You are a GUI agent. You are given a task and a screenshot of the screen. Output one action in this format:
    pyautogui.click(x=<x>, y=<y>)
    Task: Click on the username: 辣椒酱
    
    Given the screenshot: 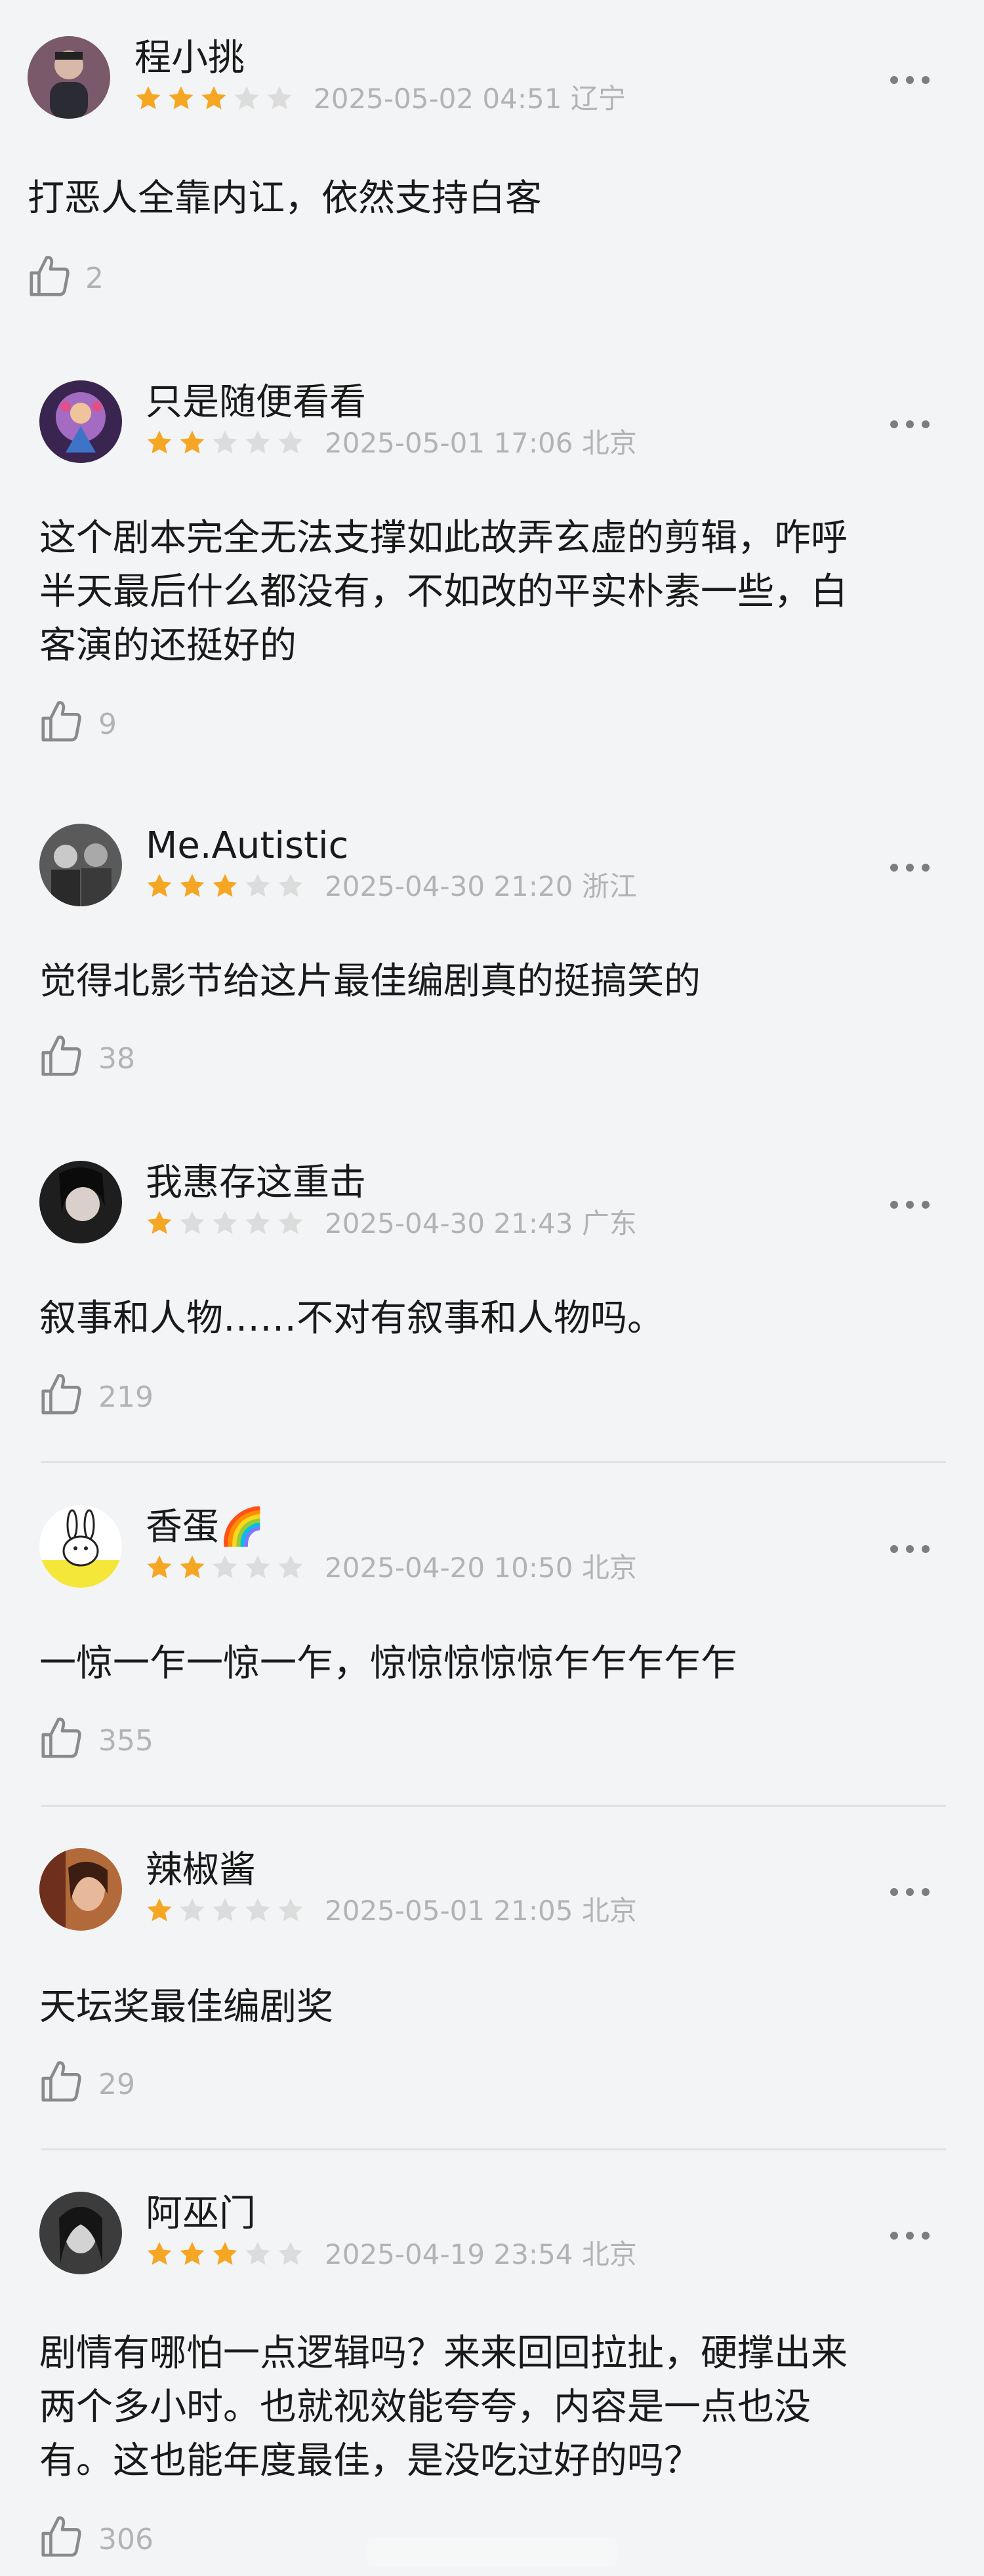 What is the action you would take?
    pyautogui.click(x=201, y=1870)
    